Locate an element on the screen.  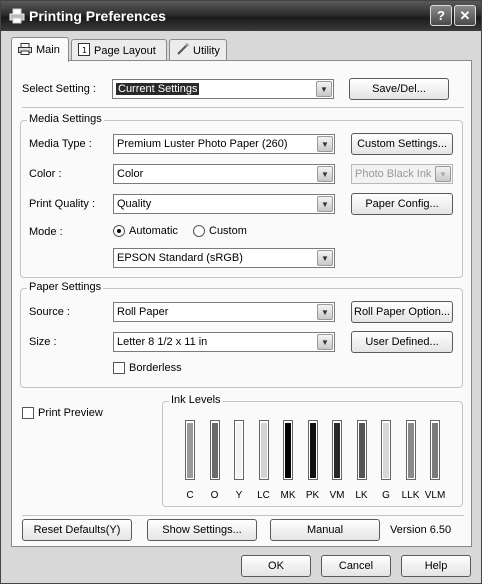
tab-page-layout: 1 Page Layout is located at coordinates (119, 50).